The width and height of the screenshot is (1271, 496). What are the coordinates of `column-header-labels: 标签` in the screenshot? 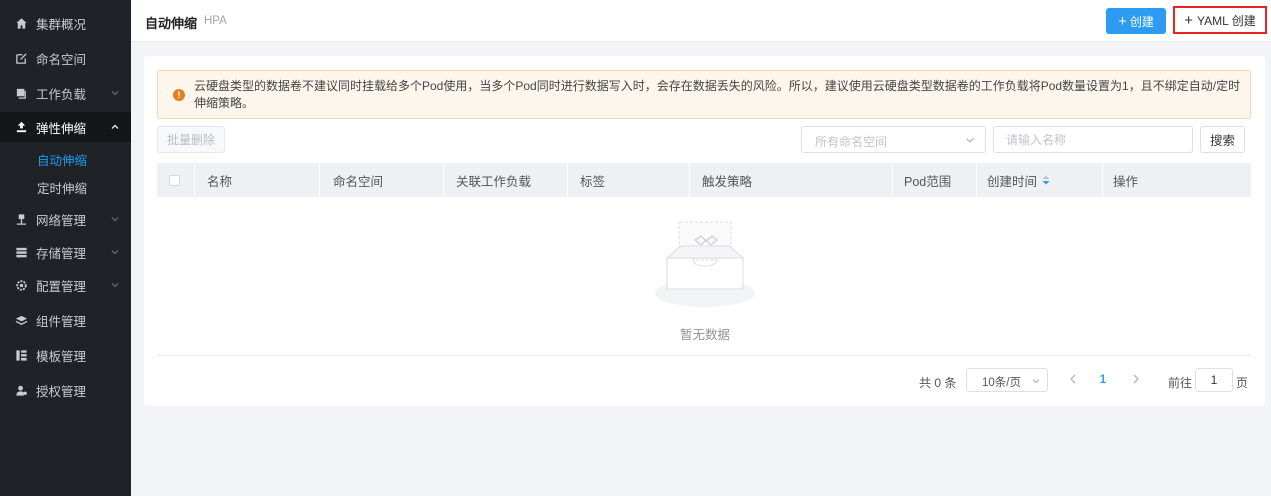 It's located at (628, 180).